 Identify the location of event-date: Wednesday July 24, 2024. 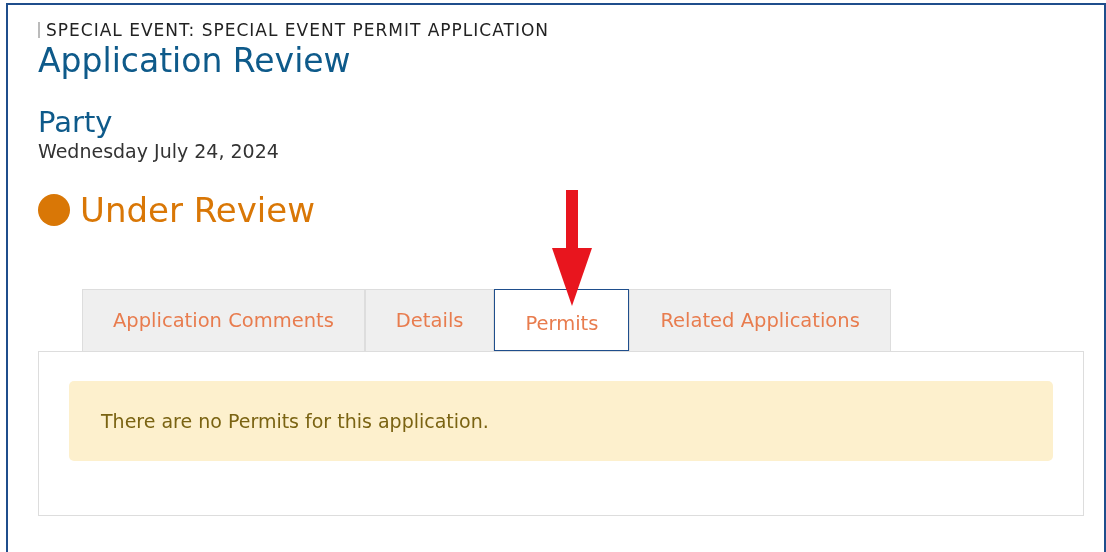
(159, 151).